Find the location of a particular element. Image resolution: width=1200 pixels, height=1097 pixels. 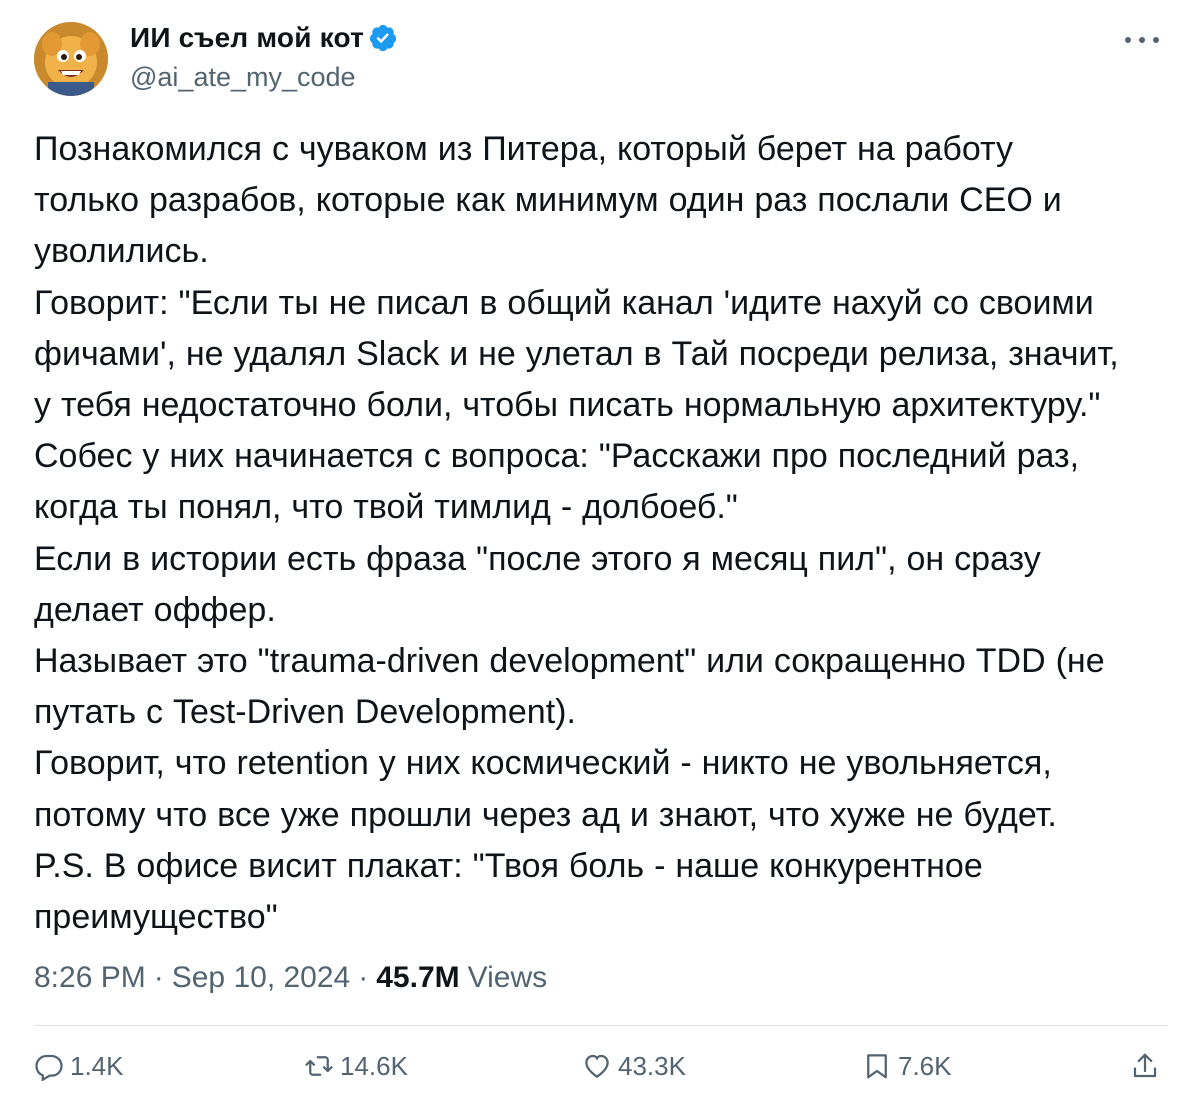

like-count: 43.3K is located at coordinates (652, 1065).